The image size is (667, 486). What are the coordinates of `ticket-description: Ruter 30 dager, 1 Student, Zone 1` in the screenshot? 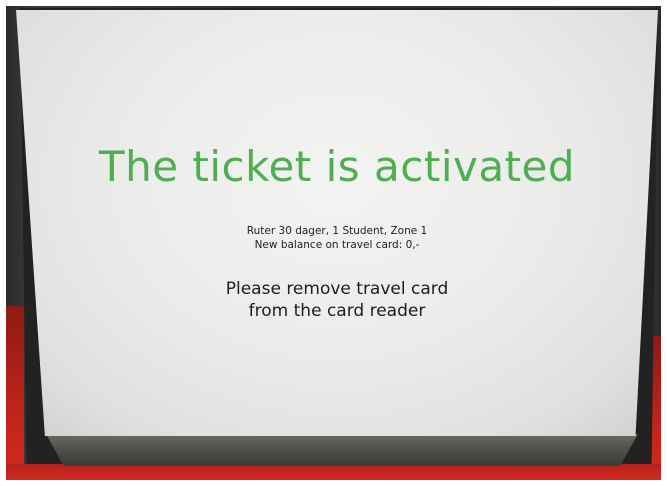 It's located at (337, 231).